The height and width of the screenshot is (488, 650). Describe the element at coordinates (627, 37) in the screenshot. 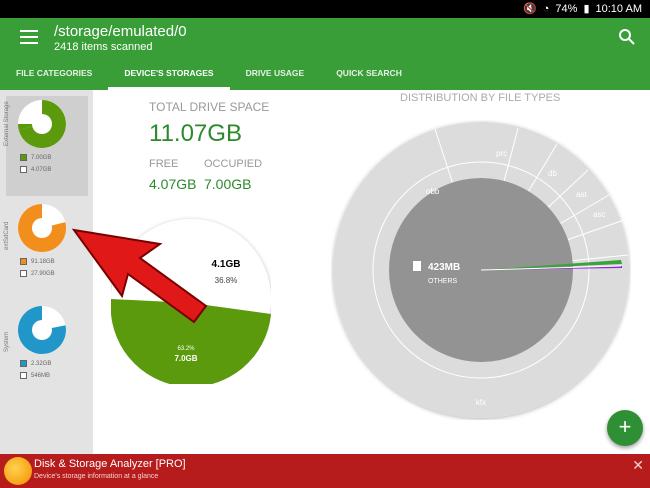

I see `search-icon` at that location.